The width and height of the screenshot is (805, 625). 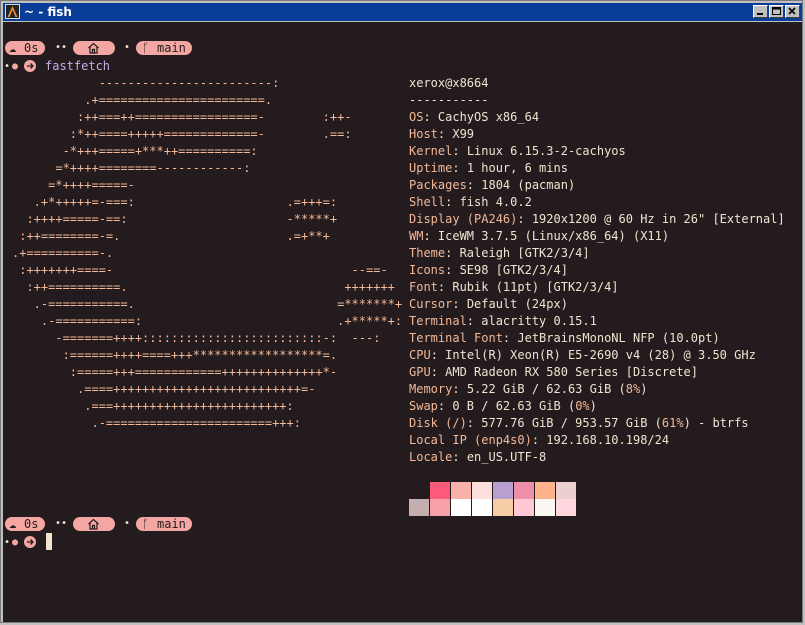 I want to click on info-label: Kernel, so click(x=431, y=151).